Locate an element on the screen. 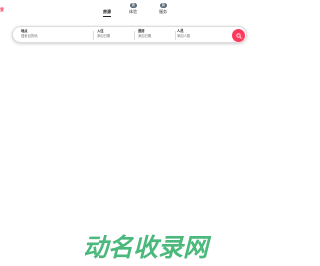  site-logo: 爱 is located at coordinates (2, 10).